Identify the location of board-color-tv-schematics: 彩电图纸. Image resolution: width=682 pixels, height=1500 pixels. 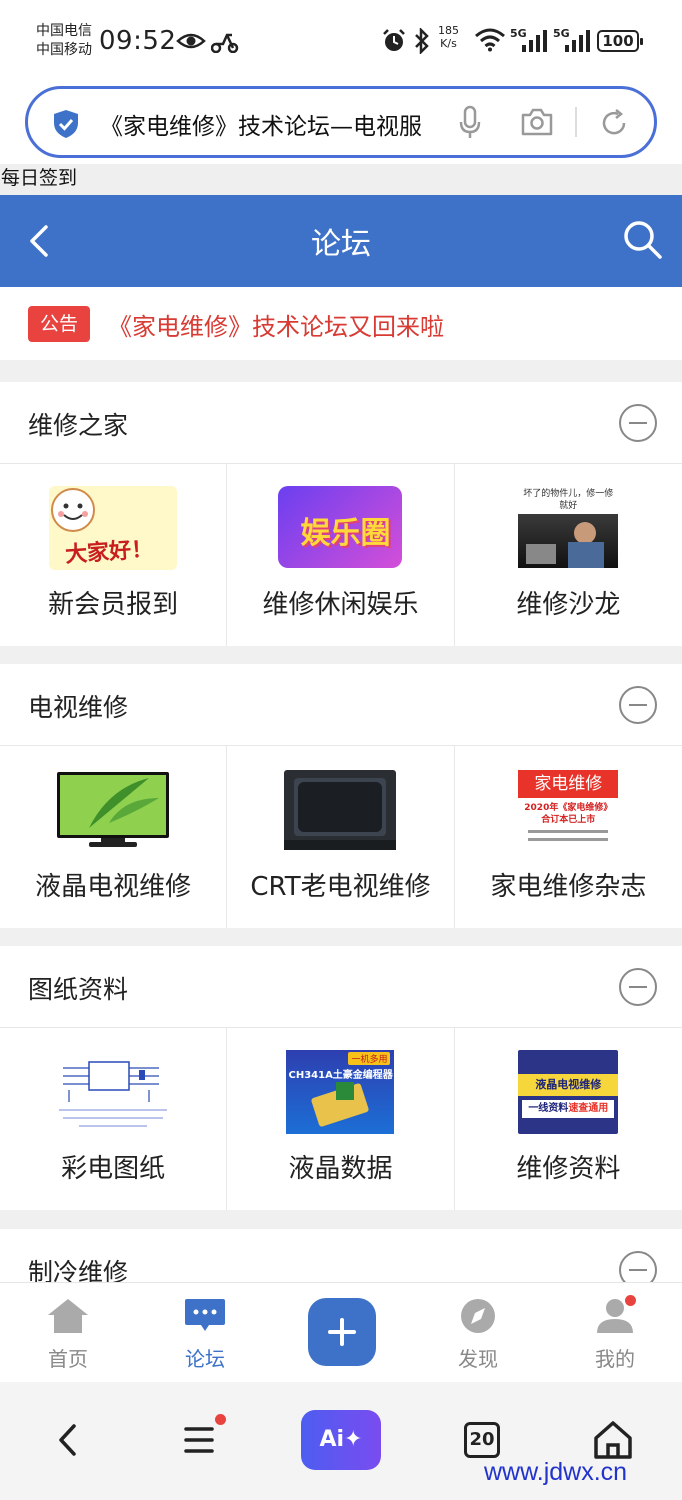
(114, 1119).